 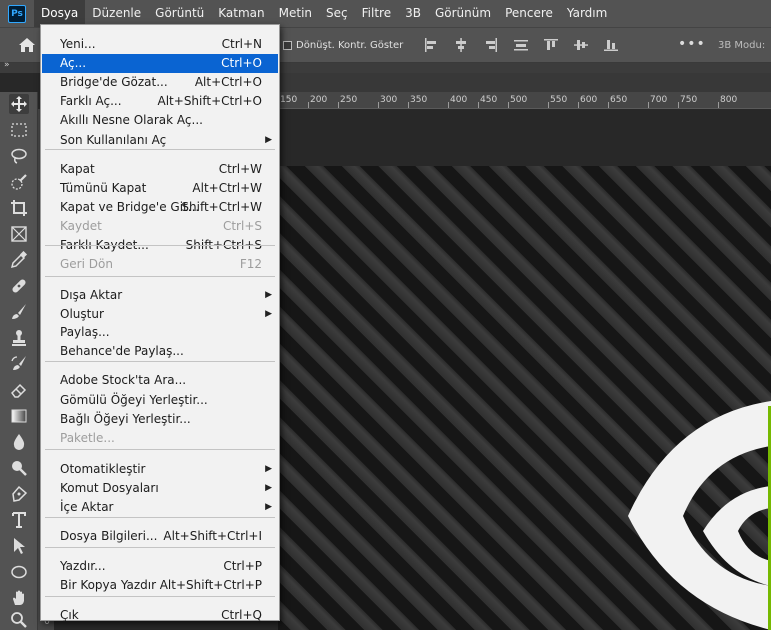 What do you see at coordinates (241, 13) in the screenshot?
I see `menu-3: Katman` at bounding box center [241, 13].